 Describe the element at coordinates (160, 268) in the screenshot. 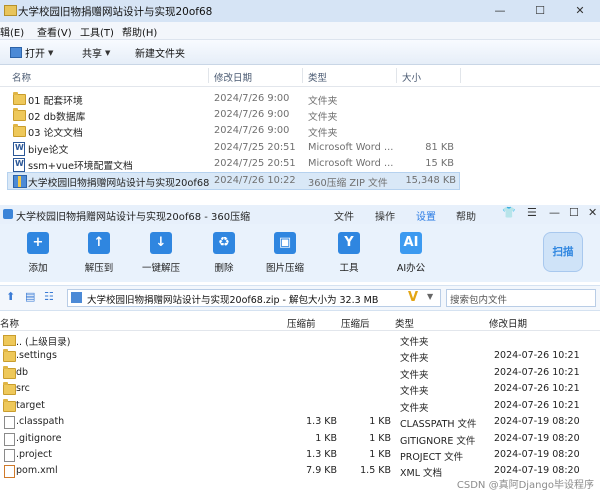

I see `one-click-extract-label: 一键解压` at that location.